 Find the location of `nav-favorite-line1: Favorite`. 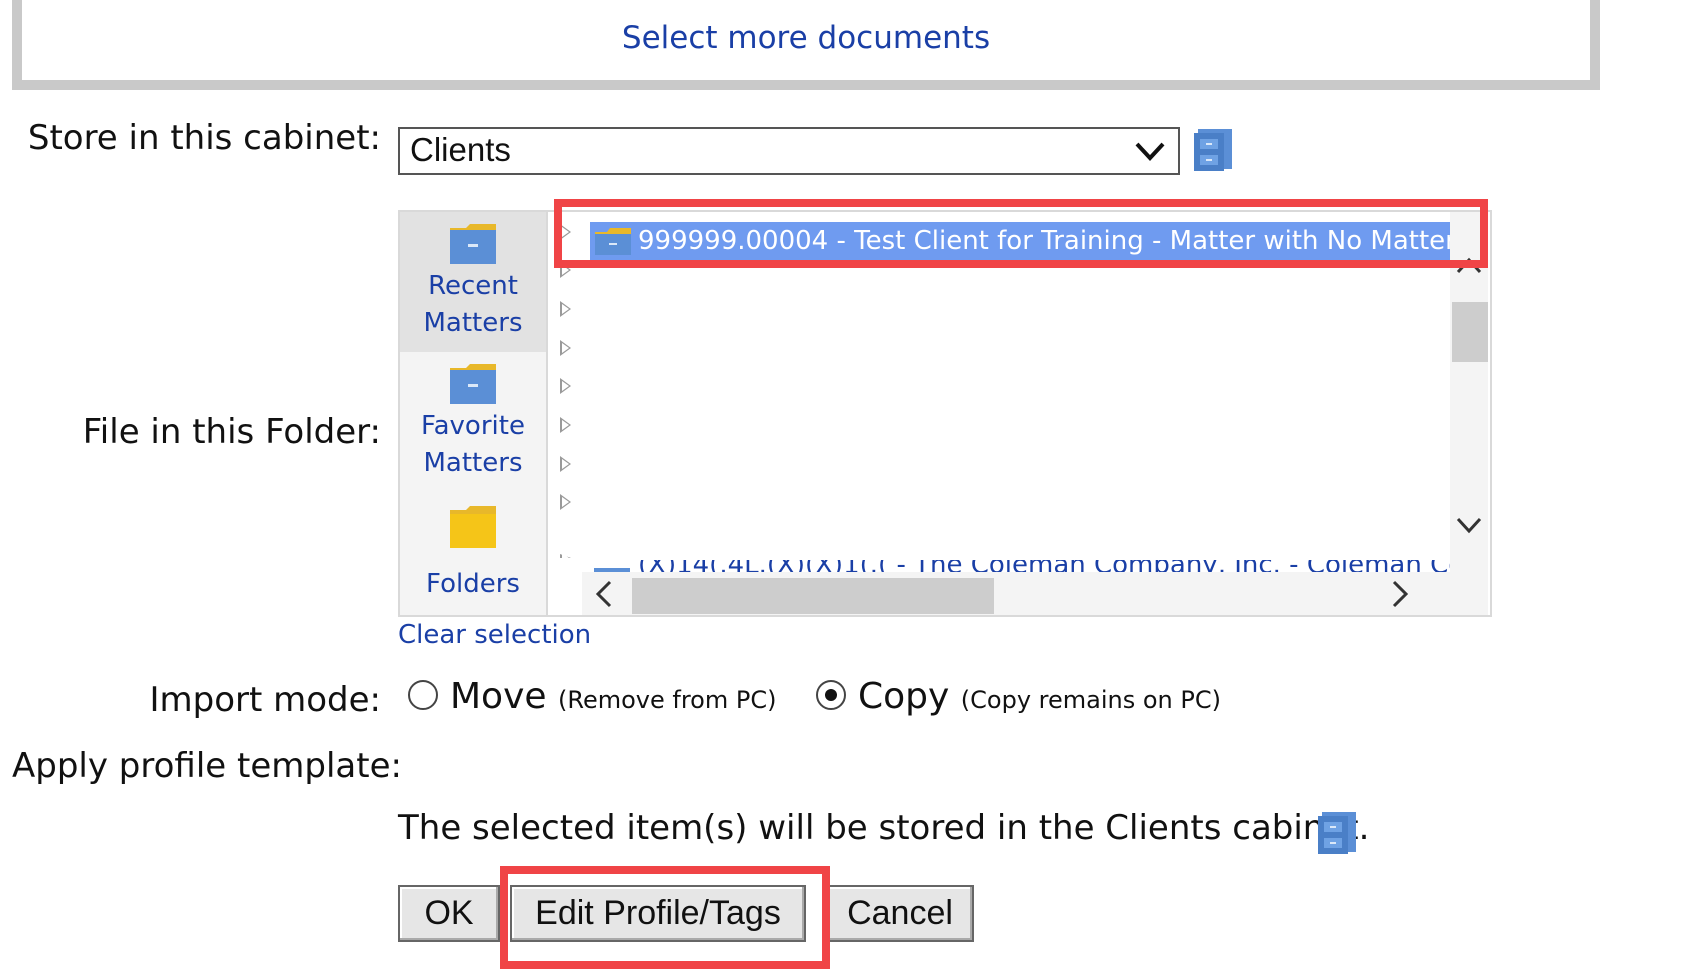

nav-favorite-line1: Favorite is located at coordinates (473, 426).